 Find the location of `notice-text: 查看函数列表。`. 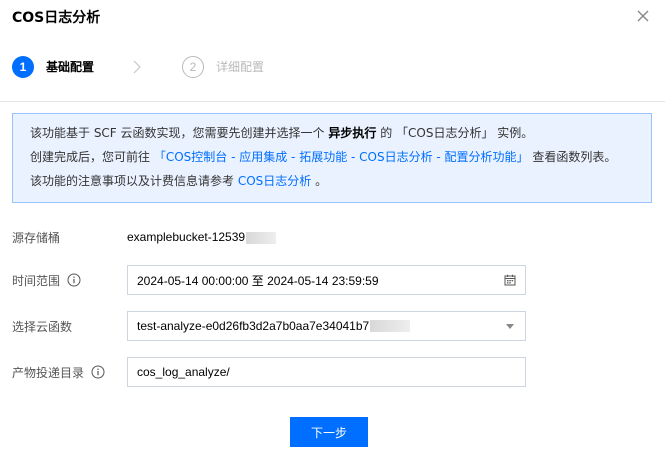

notice-text: 查看函数列表。 is located at coordinates (572, 157).